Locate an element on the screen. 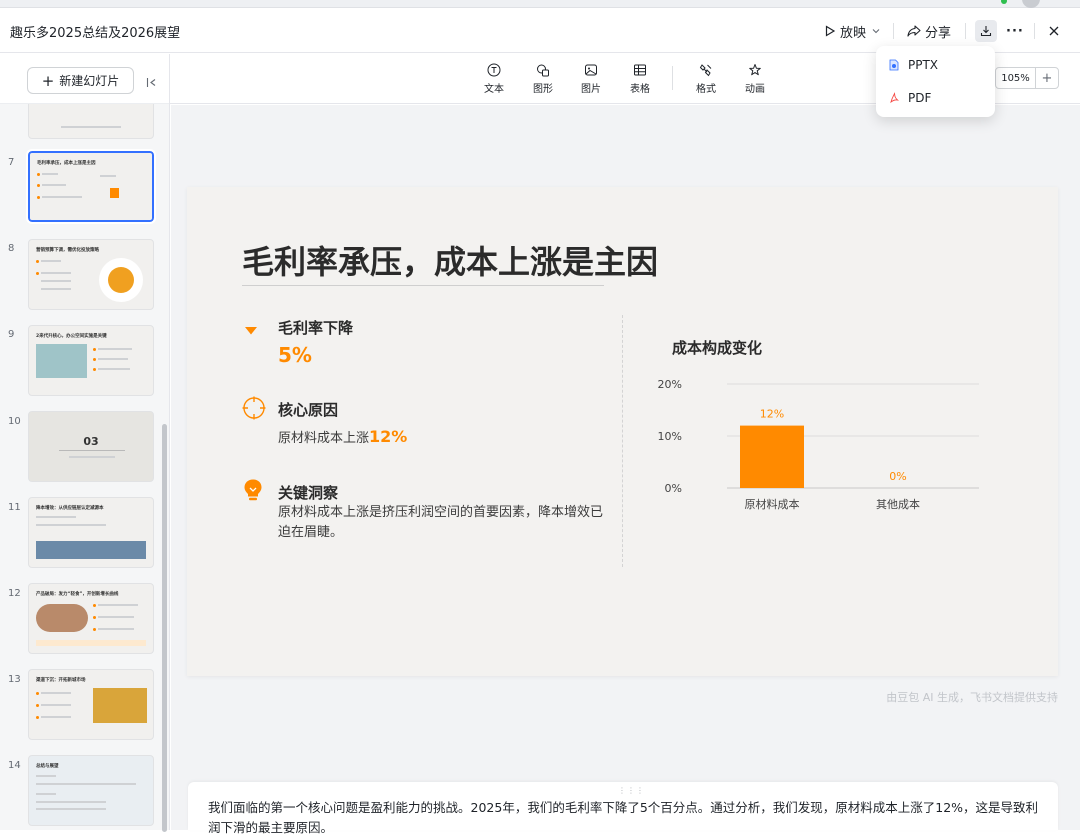 The width and height of the screenshot is (1080, 838). slide-thumbnail-9: 2来代升核心，办公空间实施是关键 is located at coordinates (91, 360).